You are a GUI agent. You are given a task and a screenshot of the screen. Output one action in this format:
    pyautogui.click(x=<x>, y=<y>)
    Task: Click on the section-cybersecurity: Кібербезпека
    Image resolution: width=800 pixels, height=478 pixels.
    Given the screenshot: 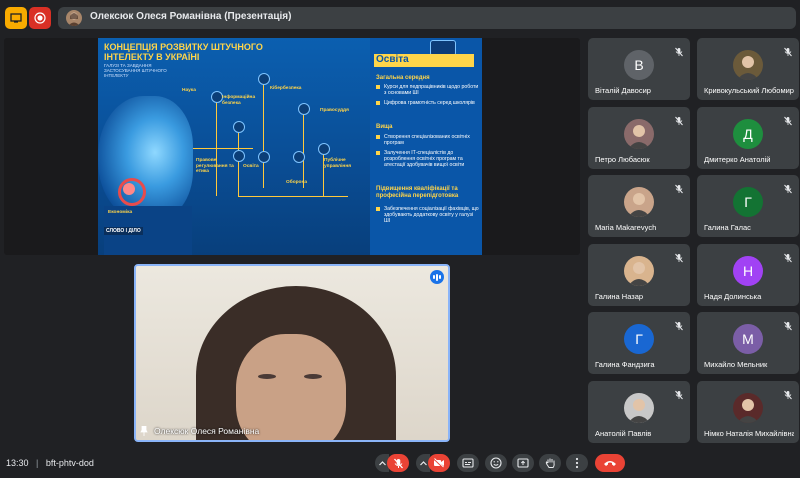 What is the action you would take?
    pyautogui.click(x=286, y=88)
    